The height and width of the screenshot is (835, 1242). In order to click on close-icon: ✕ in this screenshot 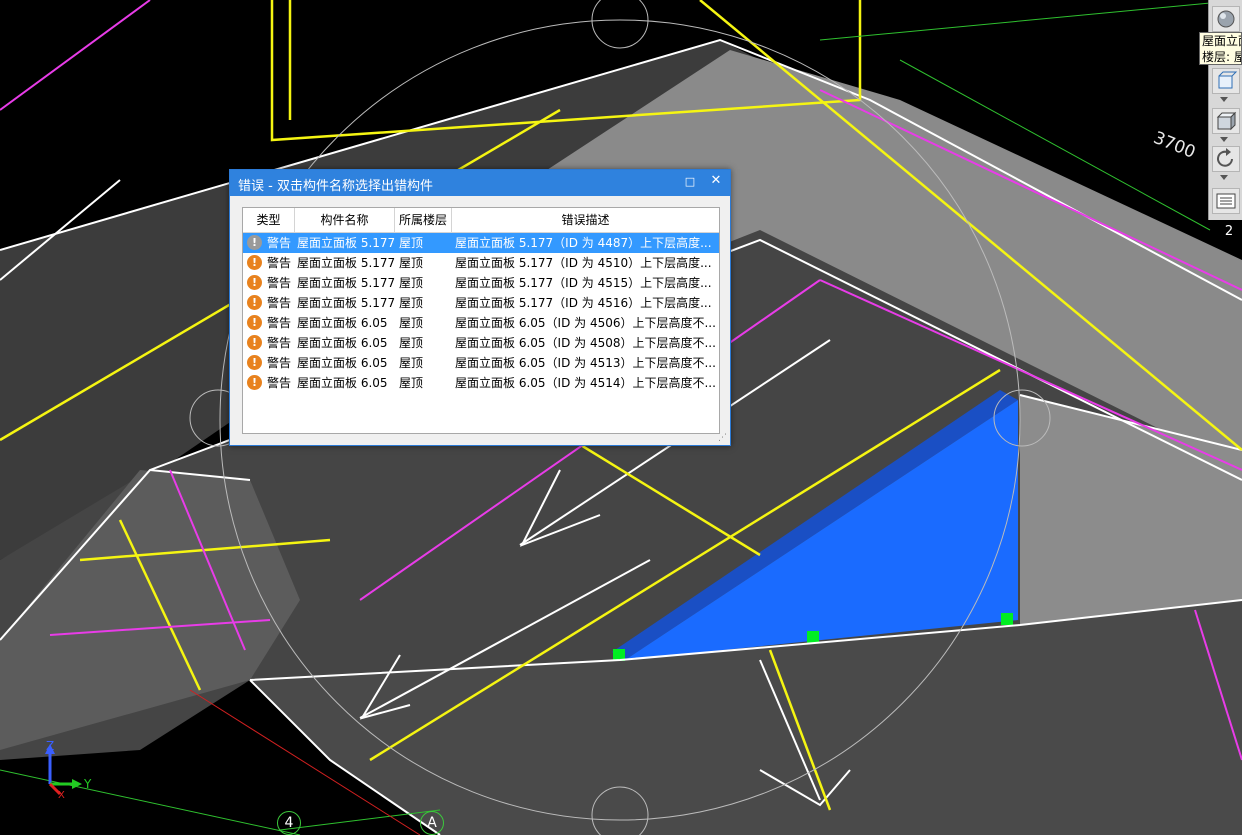, I will do `click(716, 181)`.